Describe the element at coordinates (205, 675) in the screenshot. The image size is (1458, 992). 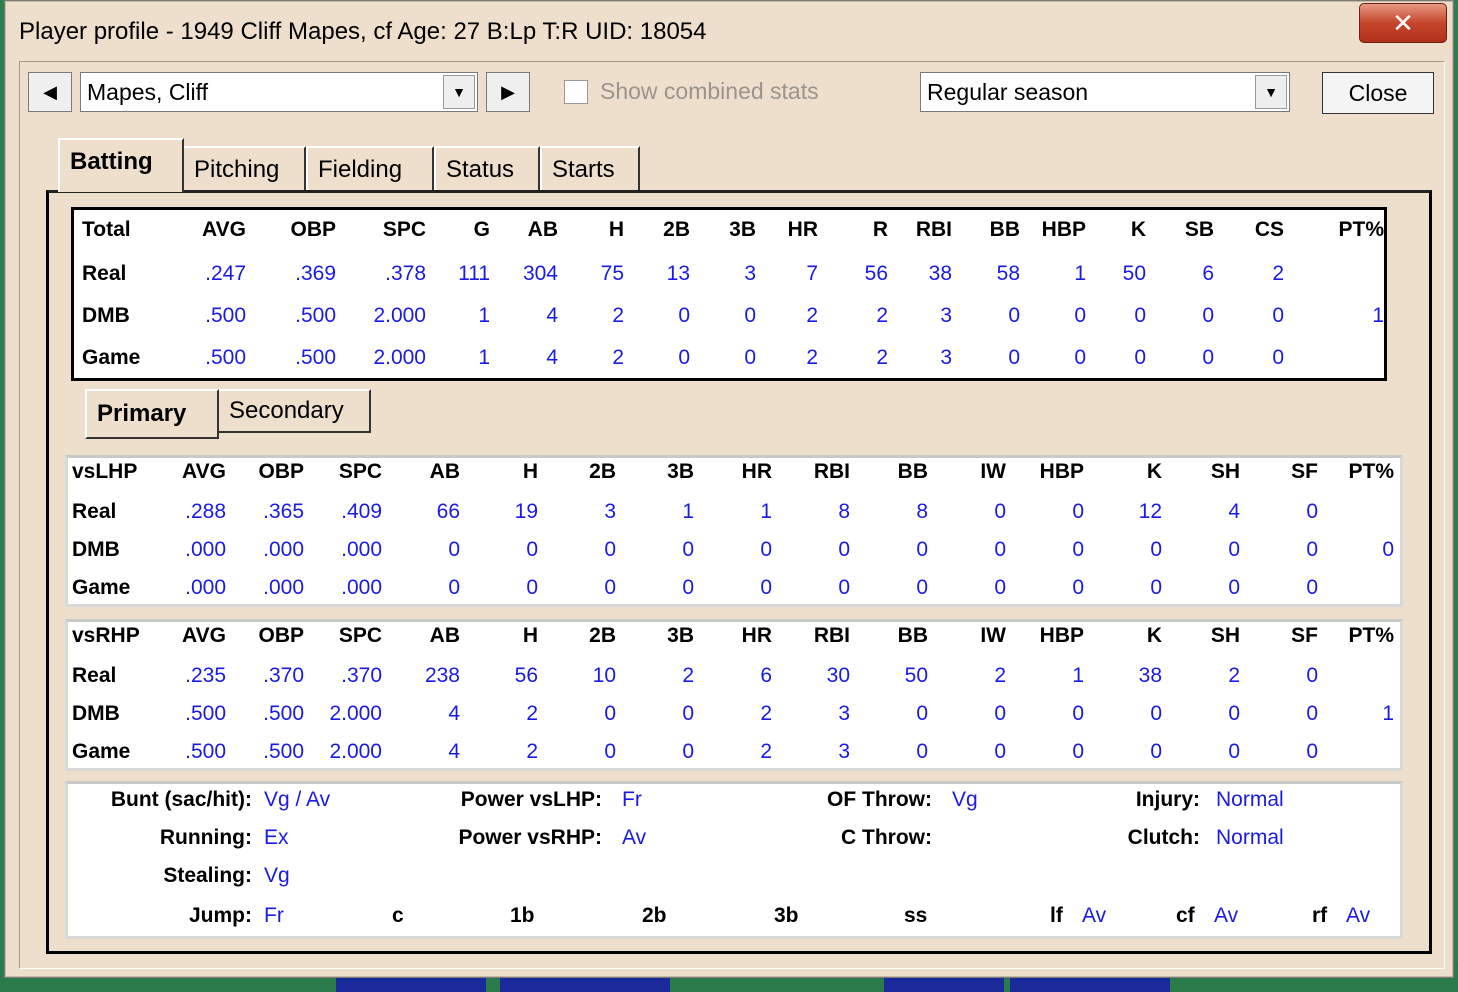
I see `vsrhp-cell: .235` at that location.